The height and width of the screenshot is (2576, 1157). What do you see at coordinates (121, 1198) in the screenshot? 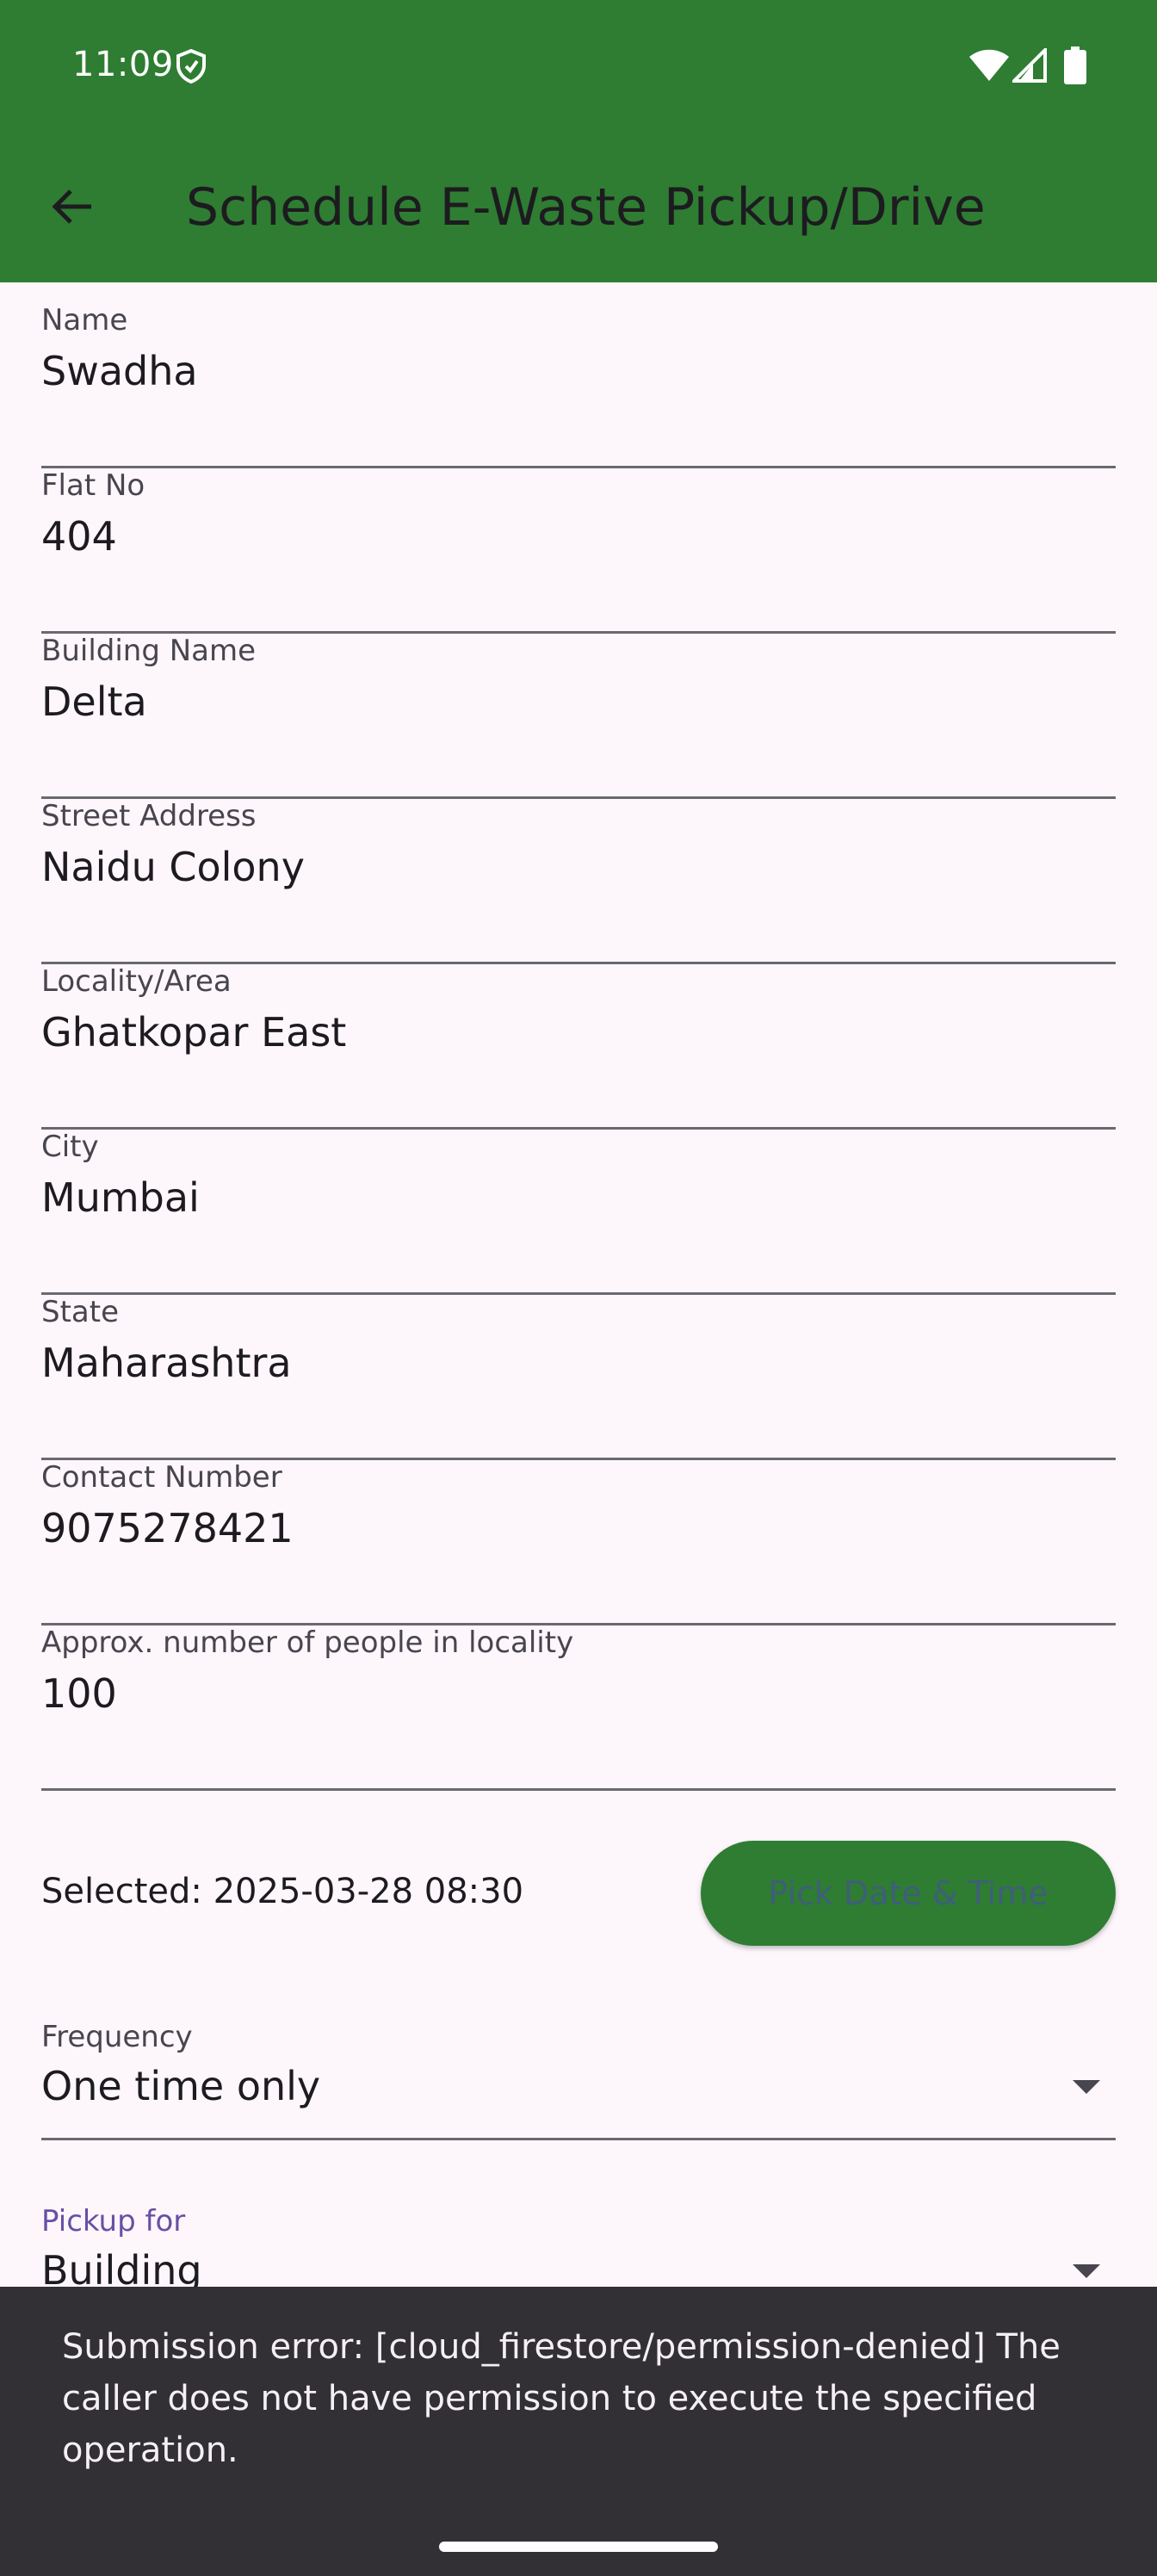
I see `field-value: Mumbai` at bounding box center [121, 1198].